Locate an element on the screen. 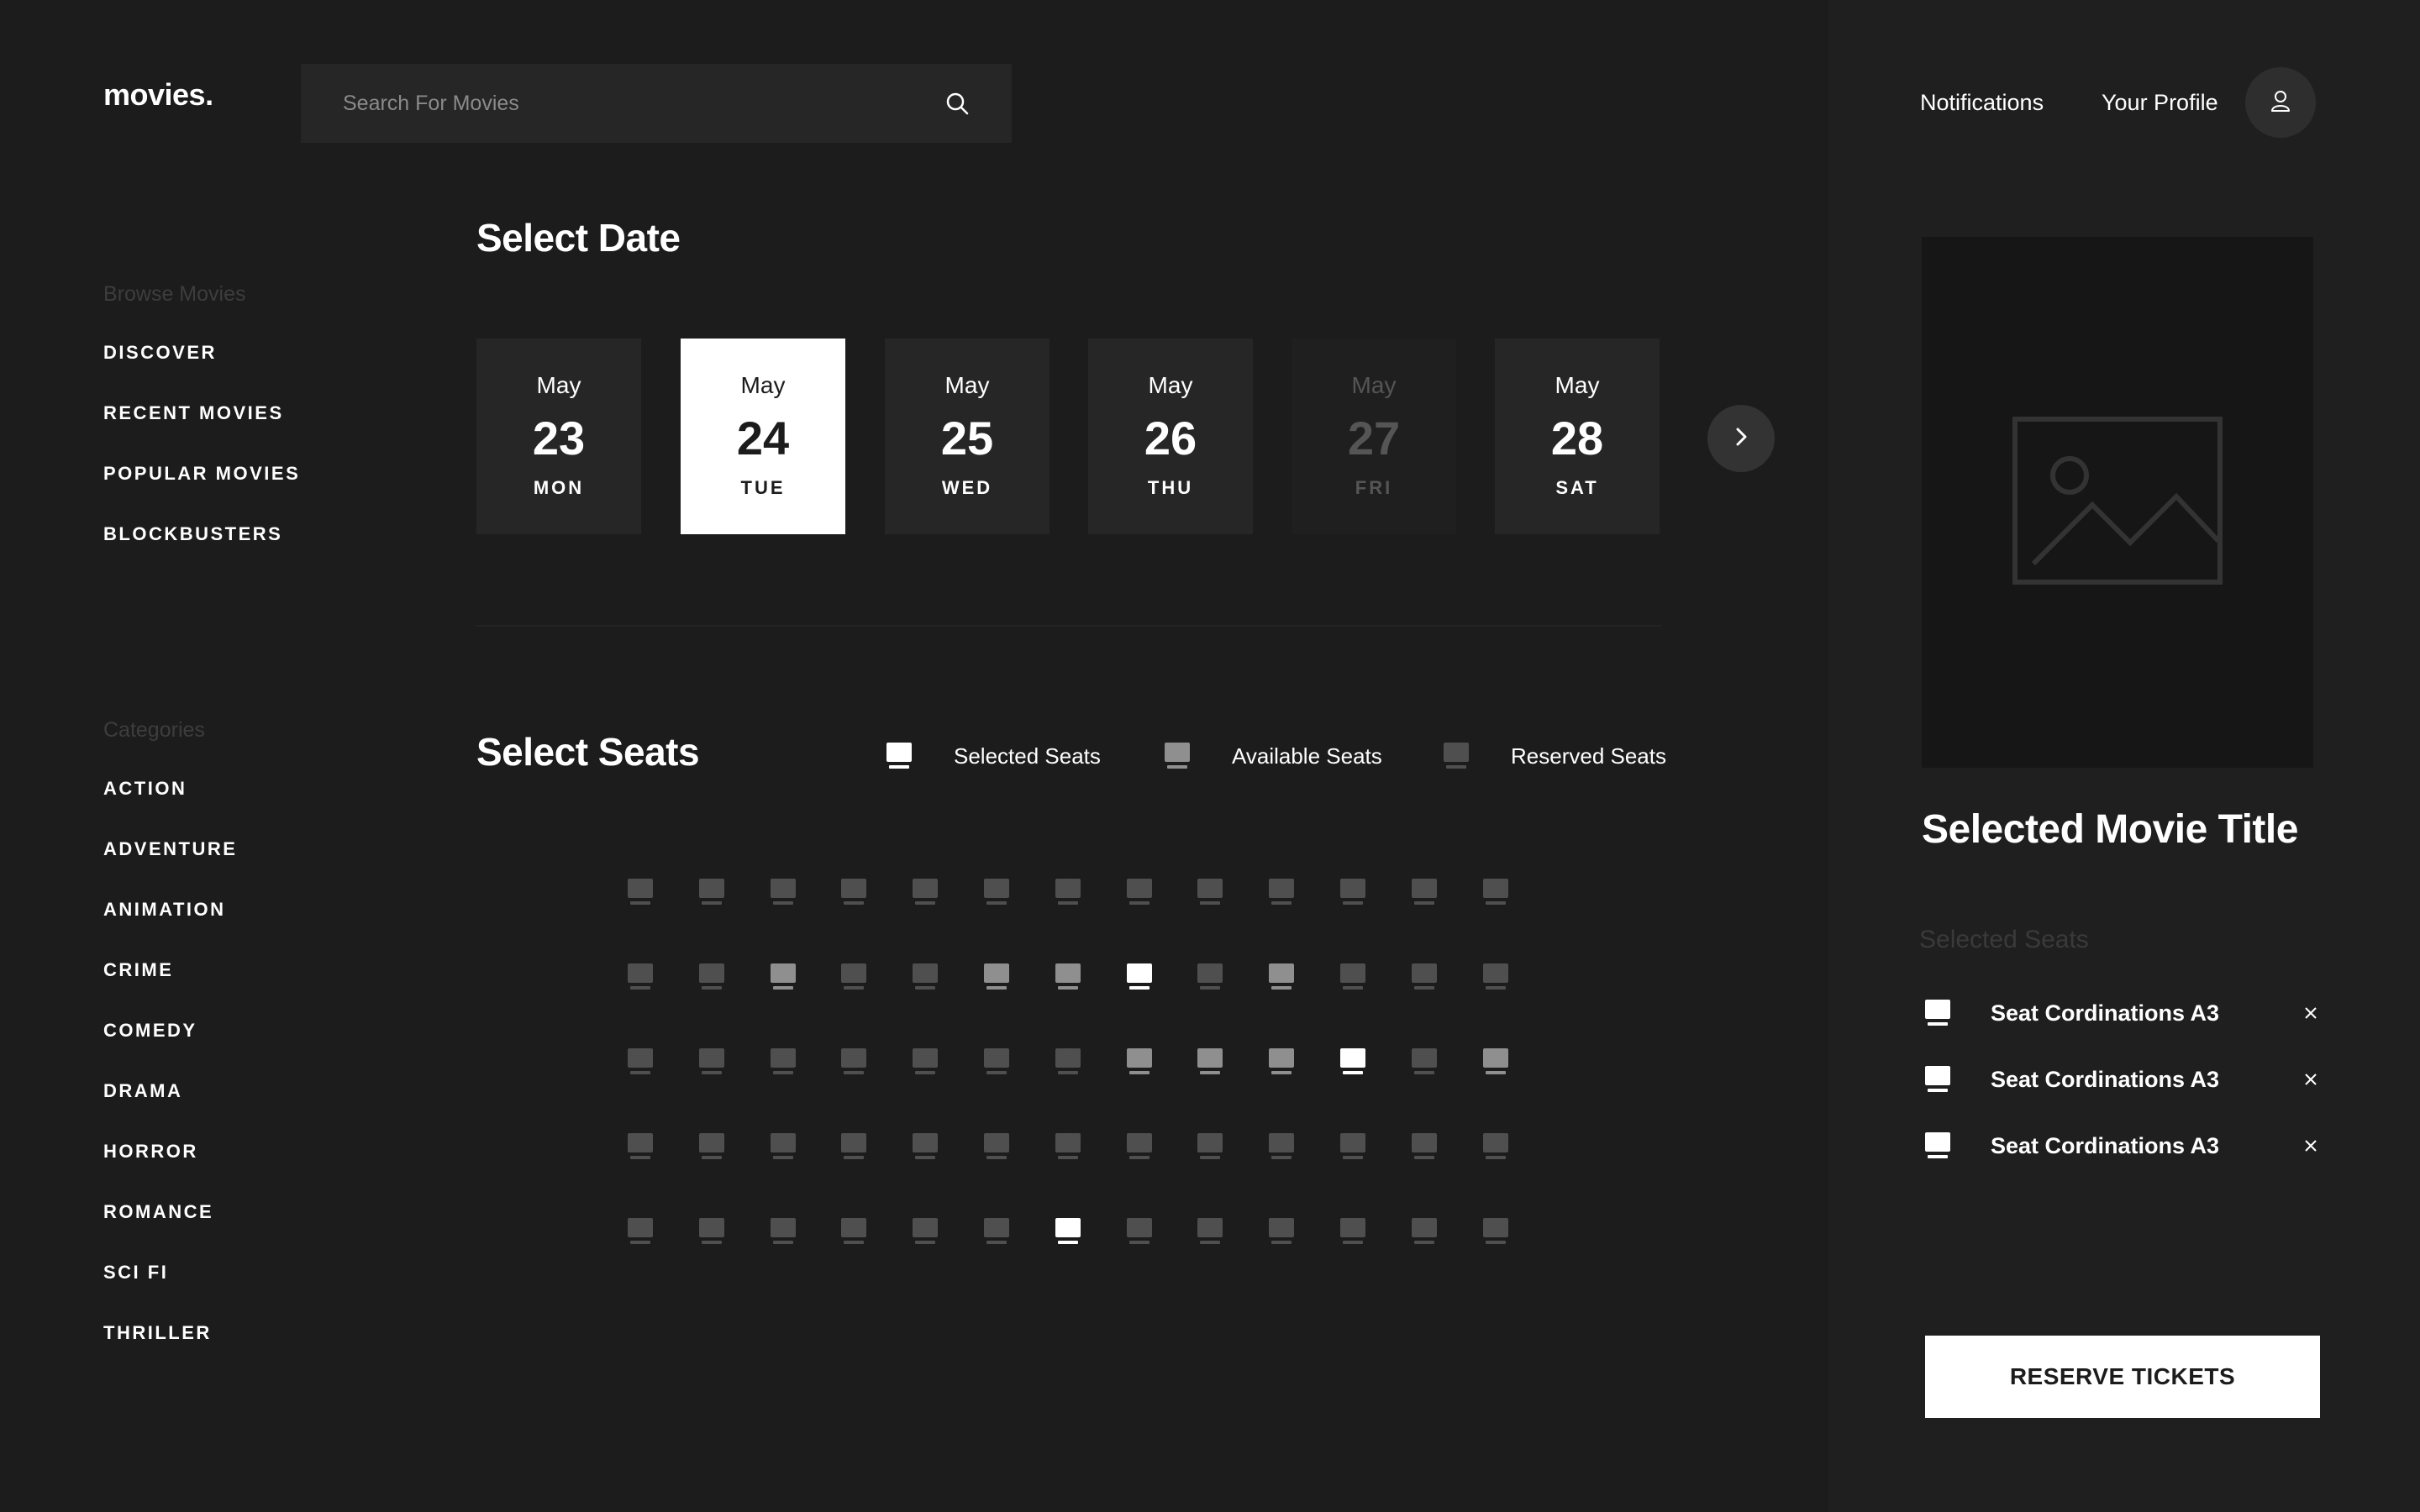  seat-available-icon is located at coordinates (1177, 756).